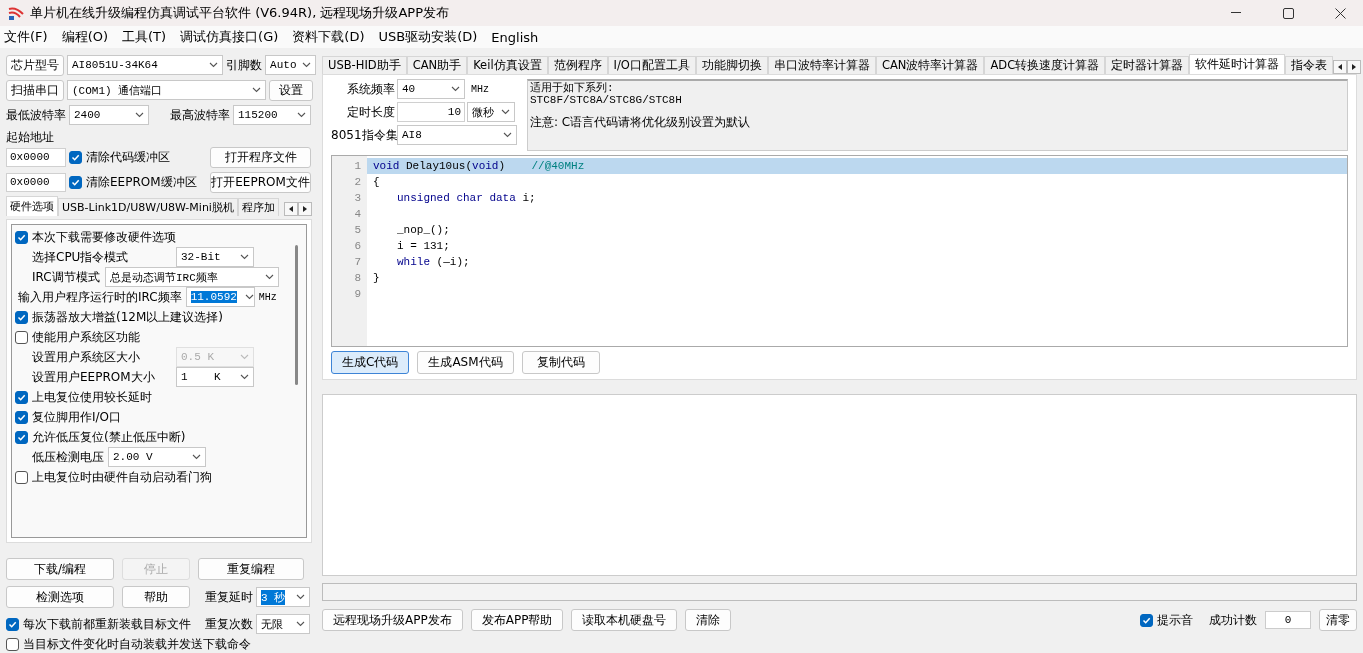 The width and height of the screenshot is (1363, 653). I want to click on open-file-button: 打开EEPROM文件, so click(260, 182).